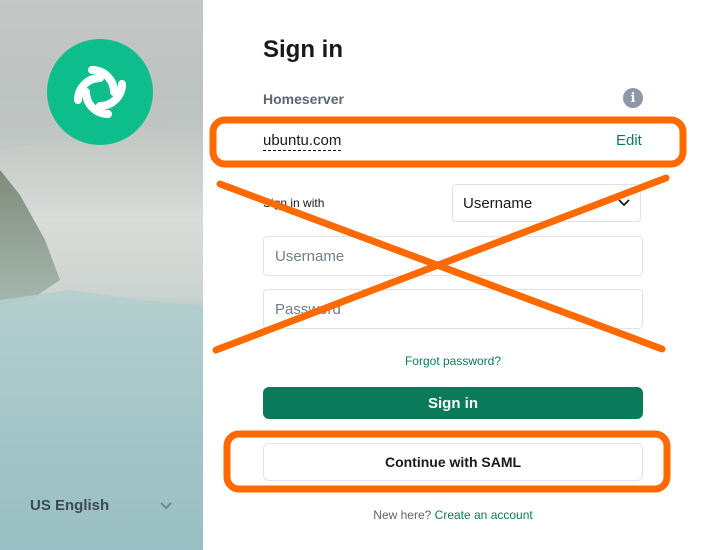 This screenshot has width=703, height=550. I want to click on saml-button: Continue with SAML, so click(453, 462).